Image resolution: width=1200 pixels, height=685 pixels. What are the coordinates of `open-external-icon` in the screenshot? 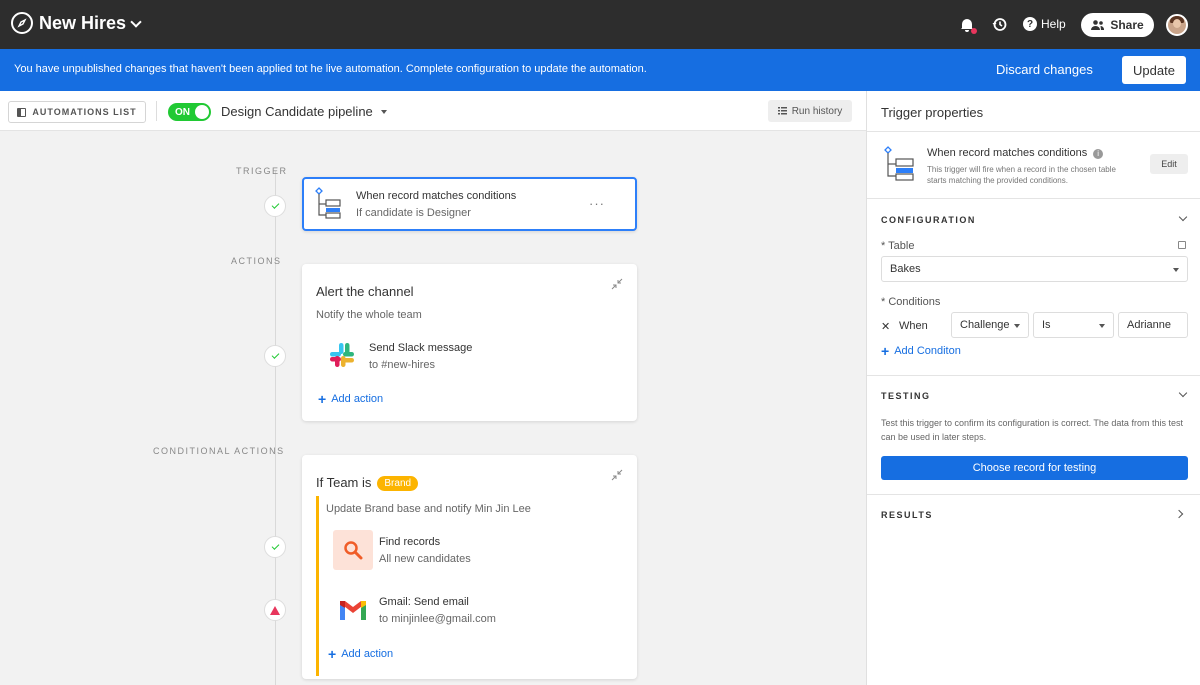 It's located at (1182, 245).